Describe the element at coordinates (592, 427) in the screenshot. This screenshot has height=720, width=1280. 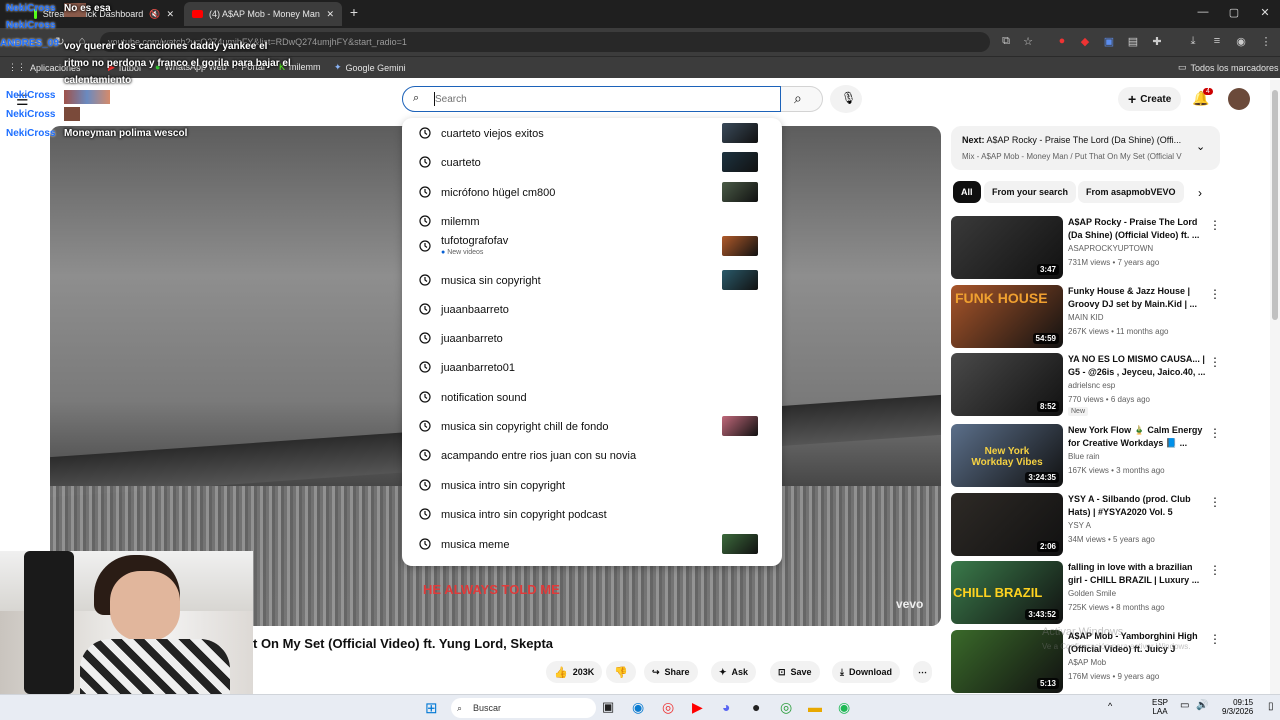
I see `search-suggestion: musica sin copyright chill de fondo` at that location.